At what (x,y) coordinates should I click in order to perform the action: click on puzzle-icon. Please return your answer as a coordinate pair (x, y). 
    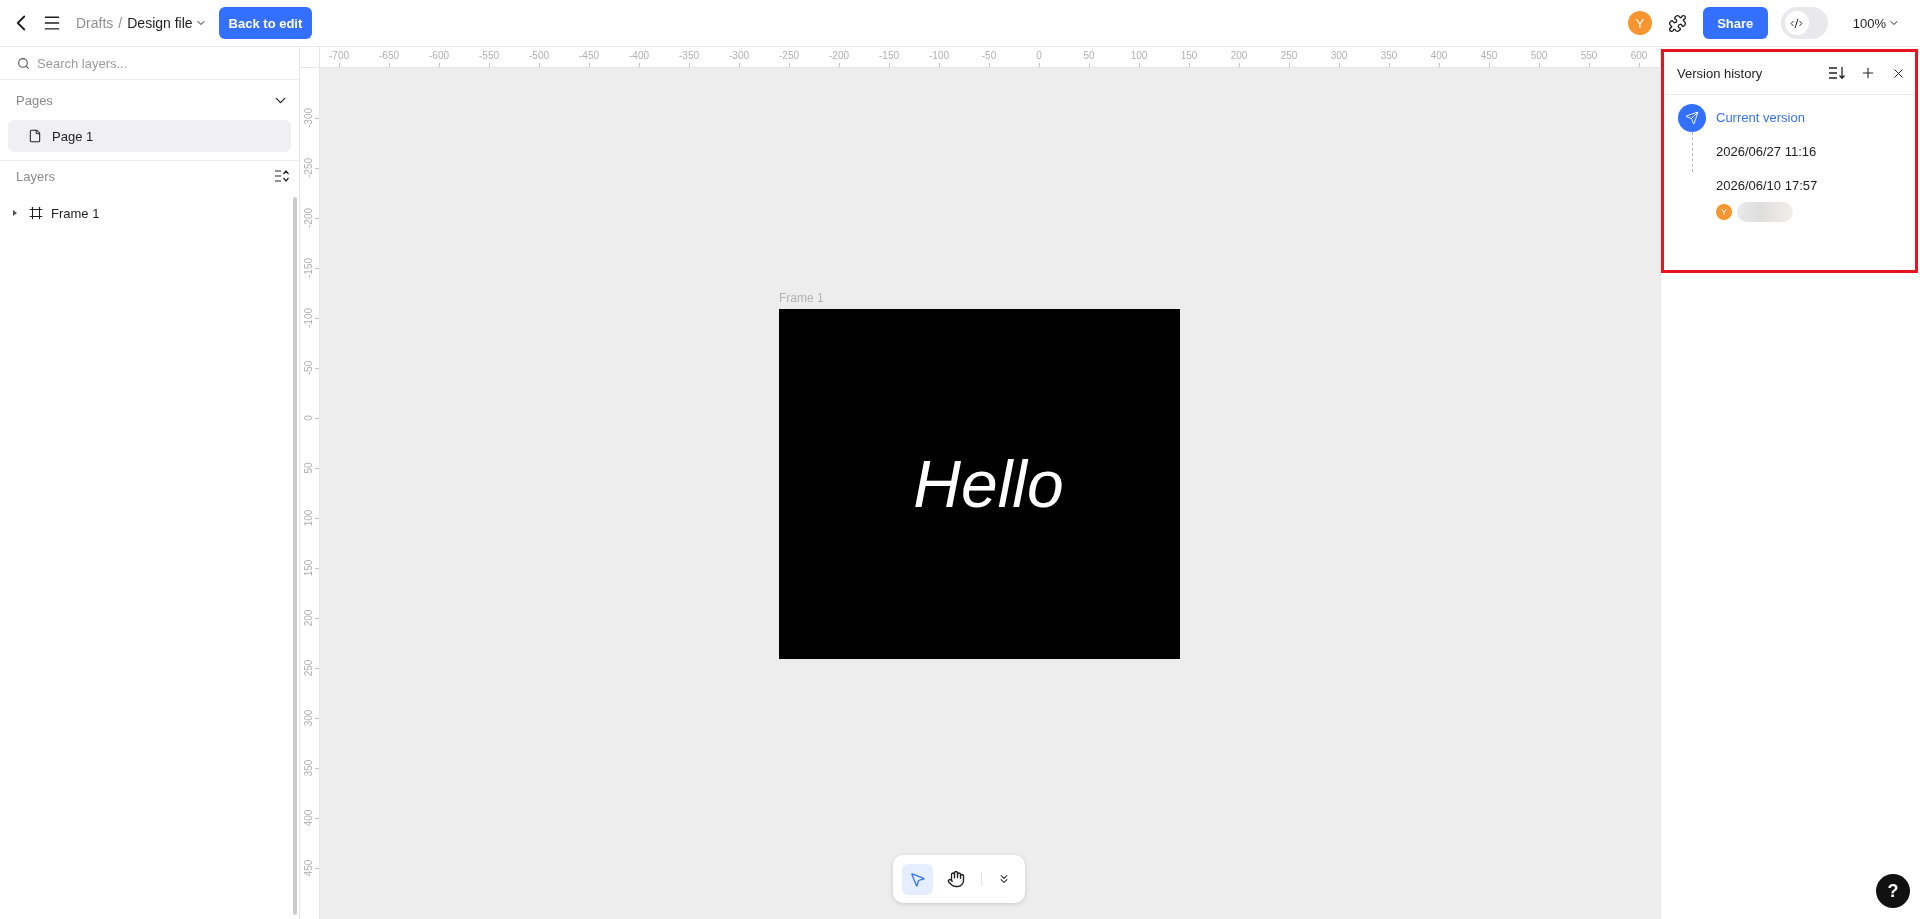
    Looking at the image, I should click on (1677, 23).